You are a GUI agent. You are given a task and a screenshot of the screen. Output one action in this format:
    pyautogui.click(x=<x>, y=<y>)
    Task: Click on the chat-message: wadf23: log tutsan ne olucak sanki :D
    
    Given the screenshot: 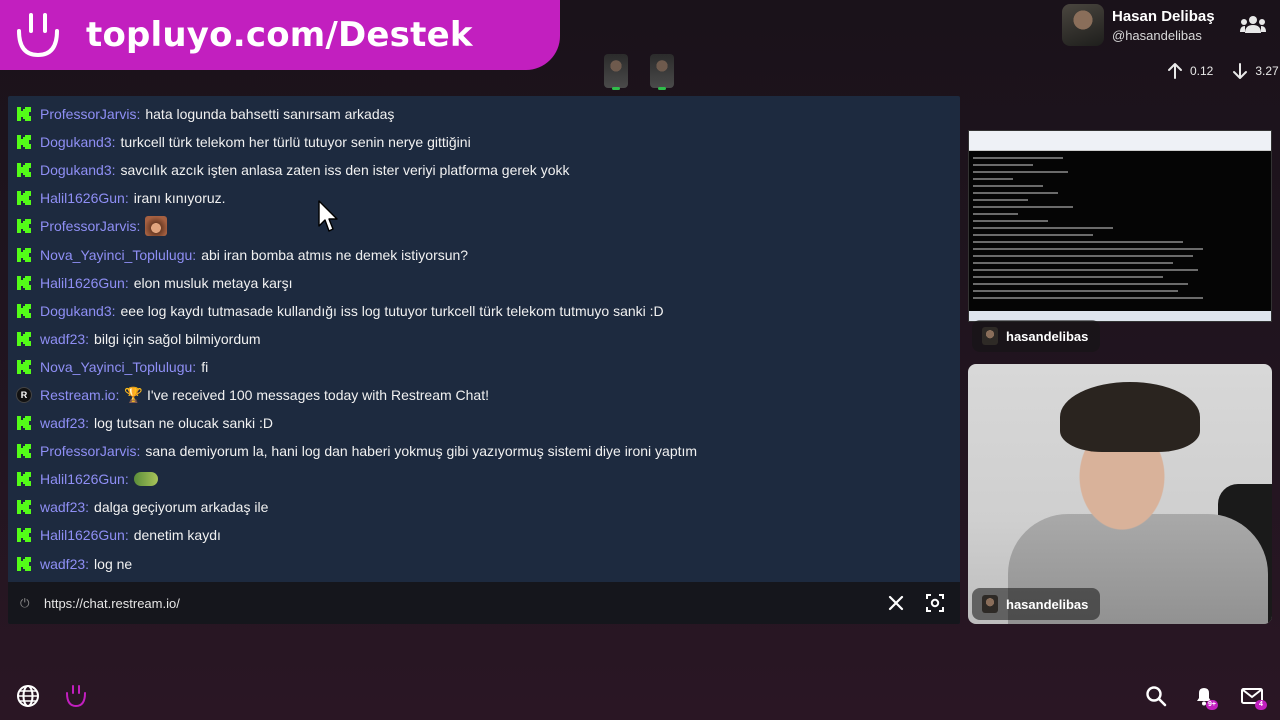 What is the action you would take?
    pyautogui.click(x=484, y=423)
    